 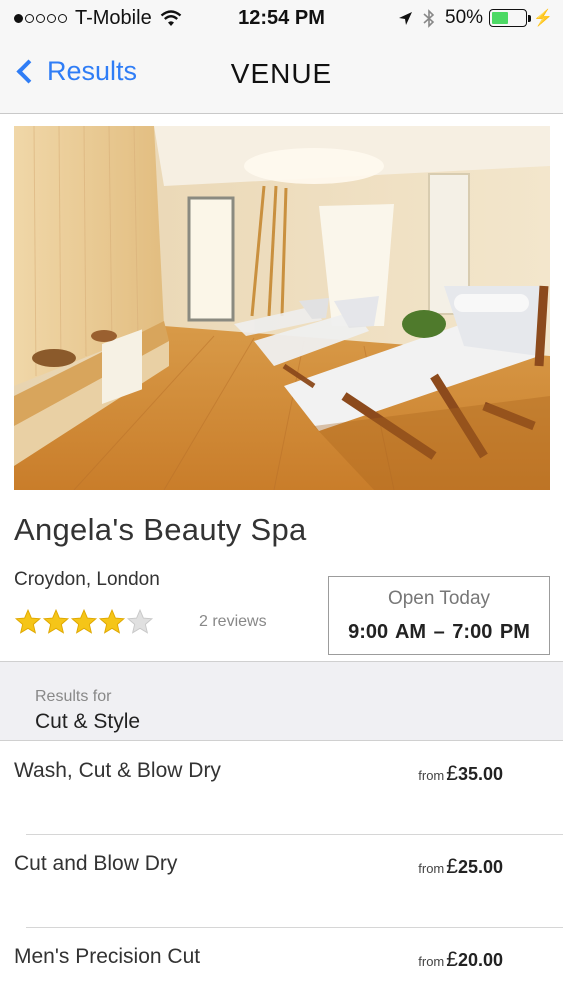 What do you see at coordinates (439, 598) in the screenshot?
I see `hours-label: Open Today` at bounding box center [439, 598].